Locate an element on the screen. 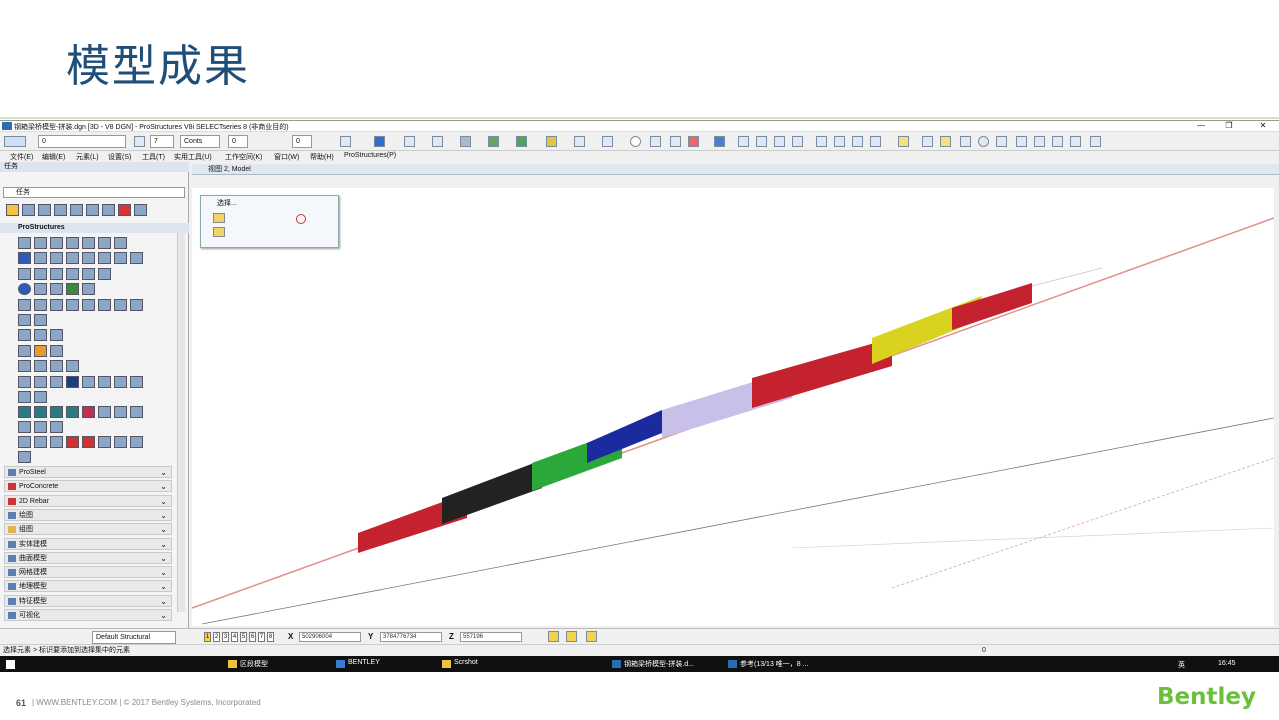 The height and width of the screenshot is (720, 1279). fit-icon is located at coordinates (579, 141).